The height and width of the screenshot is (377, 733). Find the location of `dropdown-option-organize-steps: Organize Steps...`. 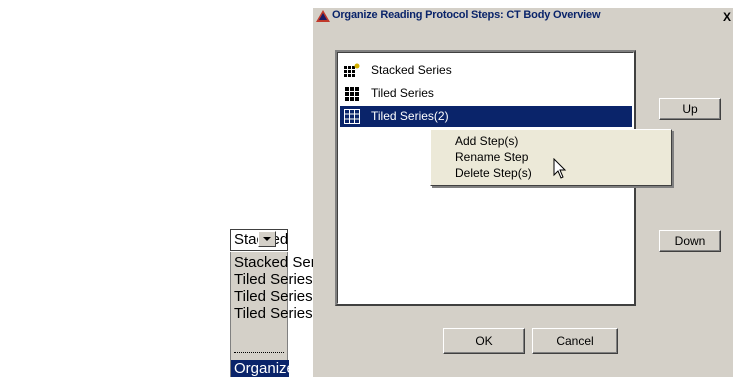

dropdown-option-organize-steps: Organize Steps... is located at coordinates (260, 368).